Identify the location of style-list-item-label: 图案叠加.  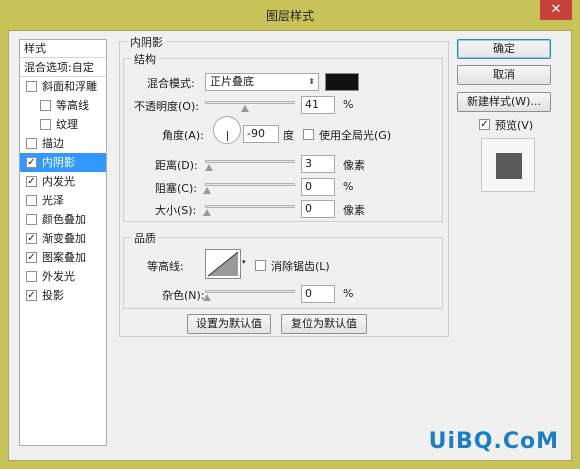
(64, 257).